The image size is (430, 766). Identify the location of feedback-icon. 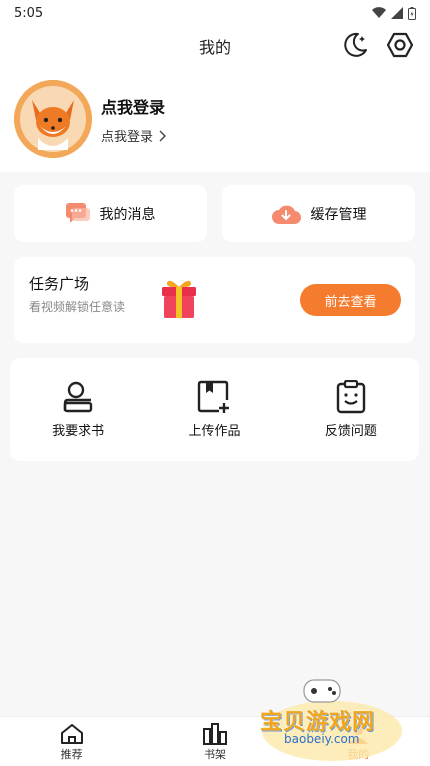
(351, 397).